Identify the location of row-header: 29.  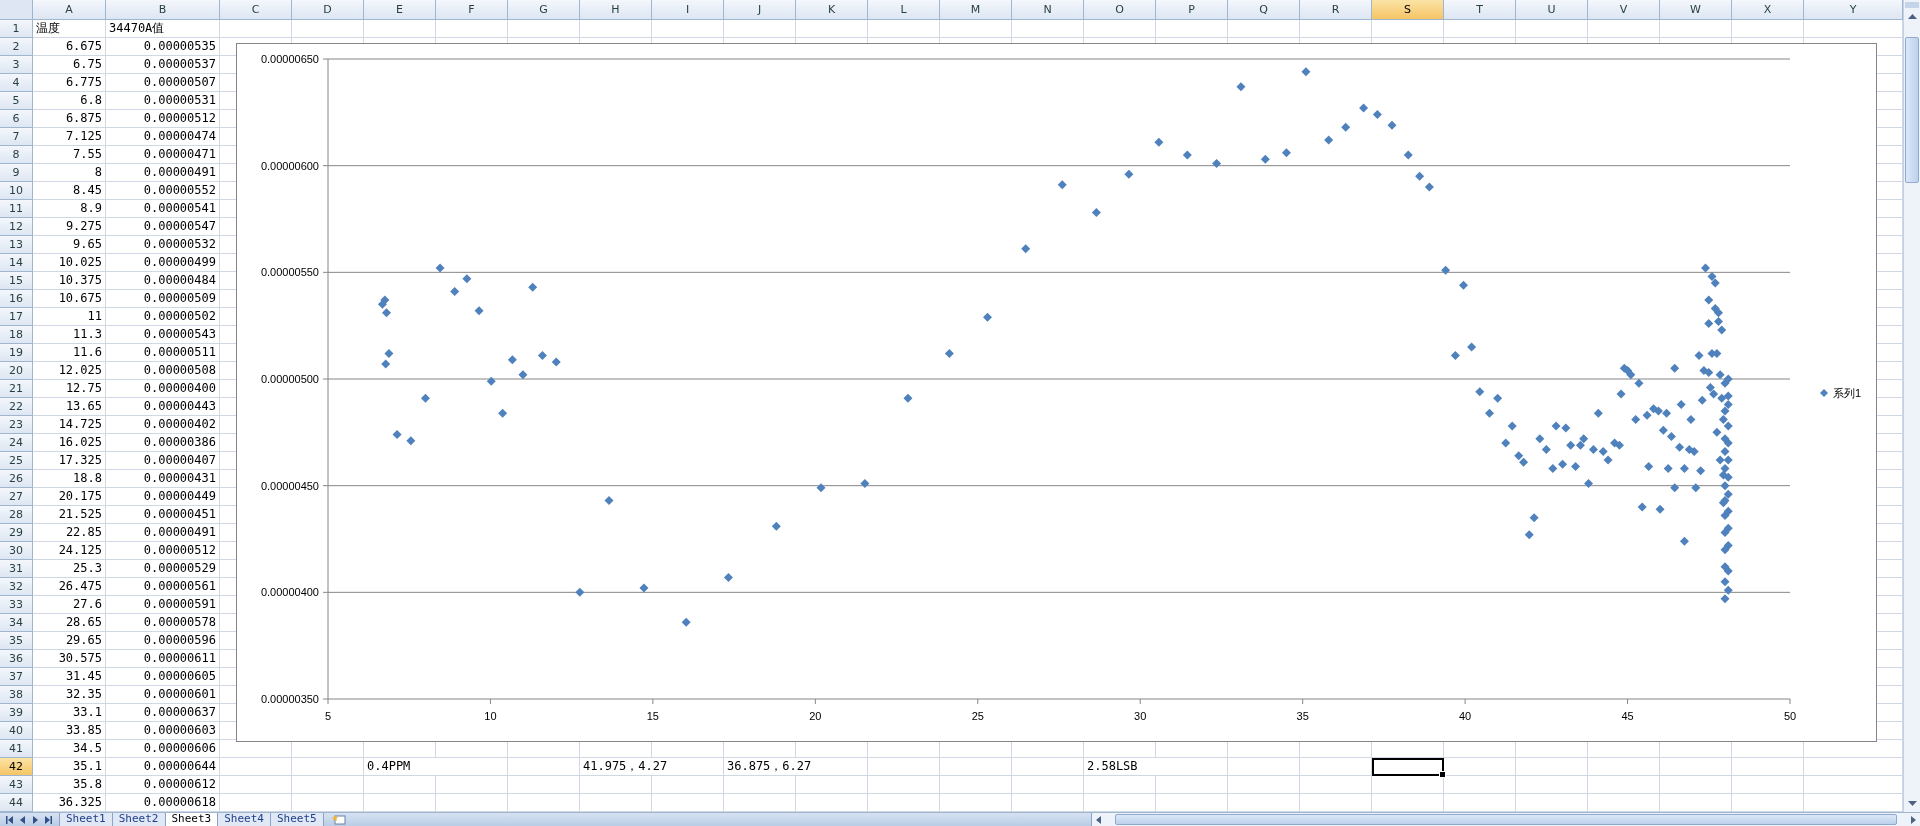
(16, 533).